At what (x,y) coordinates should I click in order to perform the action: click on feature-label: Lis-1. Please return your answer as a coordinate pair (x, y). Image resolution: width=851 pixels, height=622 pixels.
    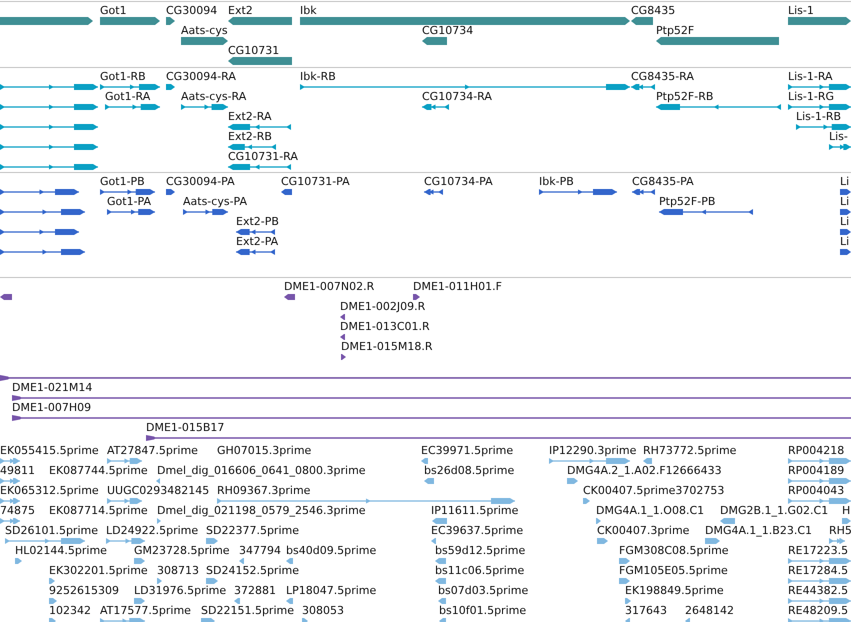
    Looking at the image, I should click on (801, 10).